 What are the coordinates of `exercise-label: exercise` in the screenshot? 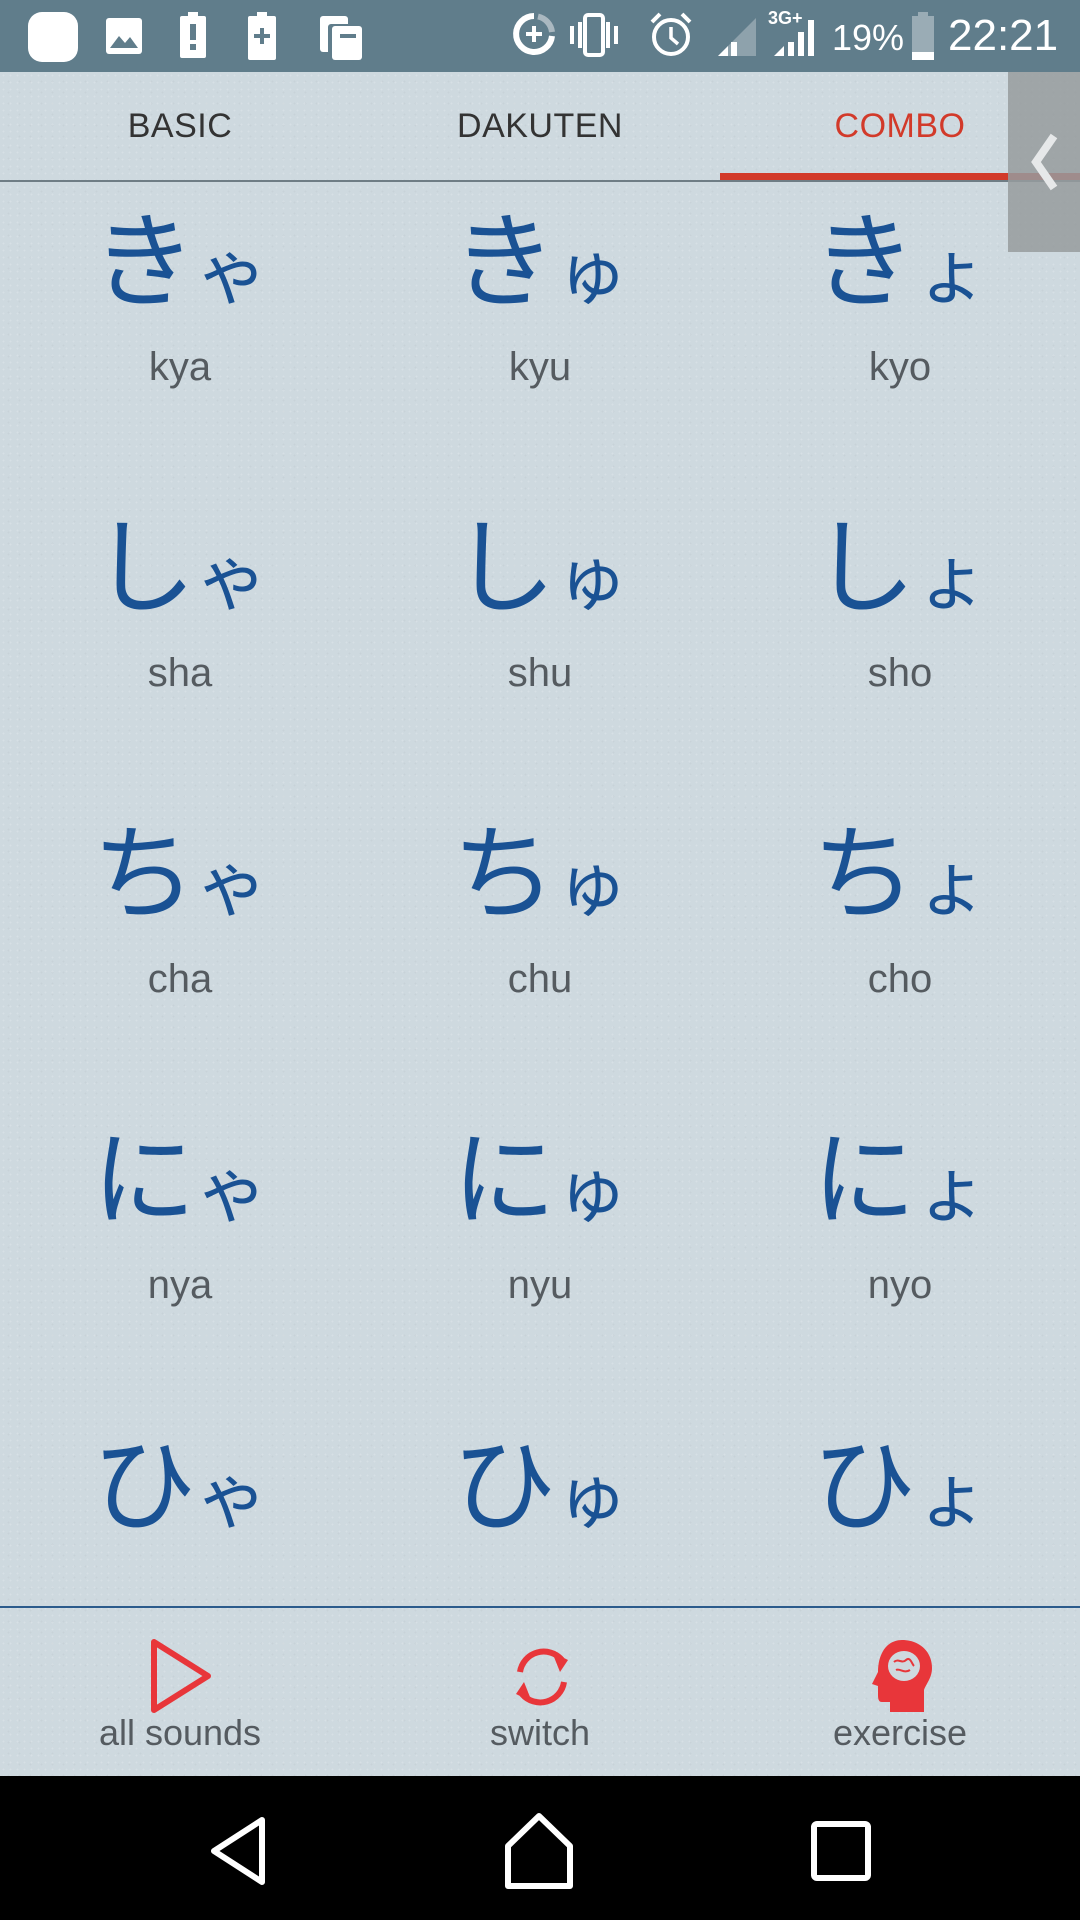 It's located at (900, 1732).